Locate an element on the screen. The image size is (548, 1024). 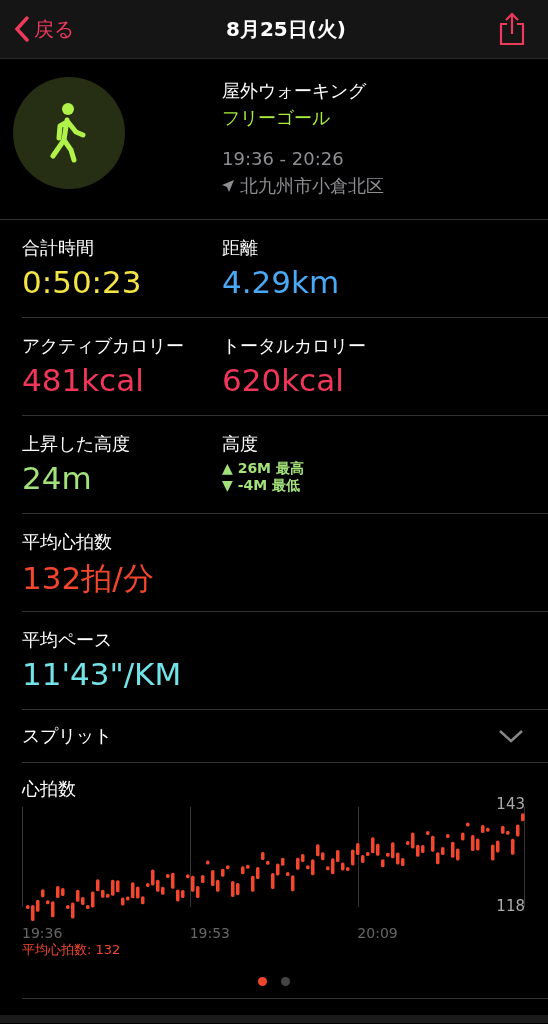
chart-title: 心拍数 is located at coordinates (49, 789).